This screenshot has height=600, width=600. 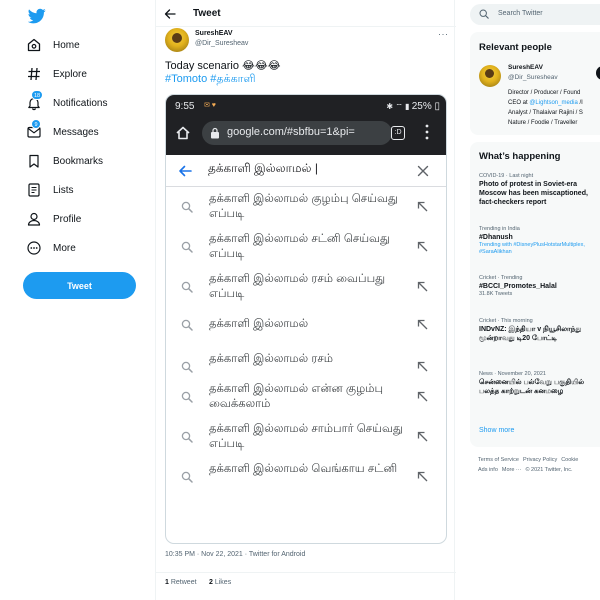 What do you see at coordinates (598, 73) in the screenshot?
I see `follow-button` at bounding box center [598, 73].